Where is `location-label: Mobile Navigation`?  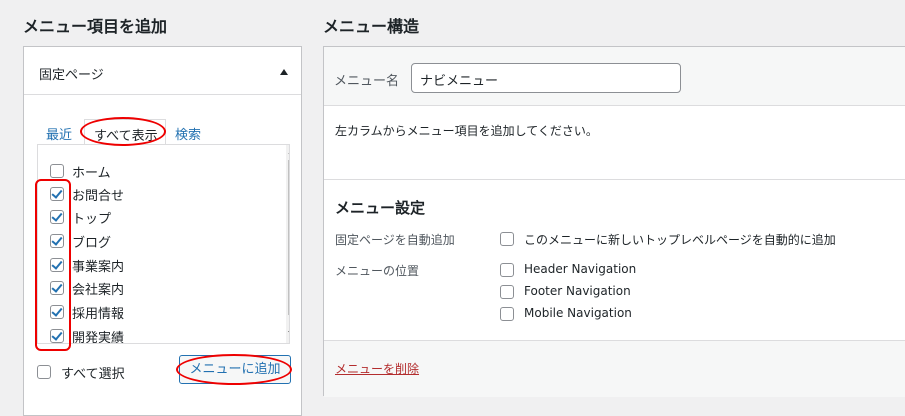 location-label: Mobile Navigation is located at coordinates (578, 313).